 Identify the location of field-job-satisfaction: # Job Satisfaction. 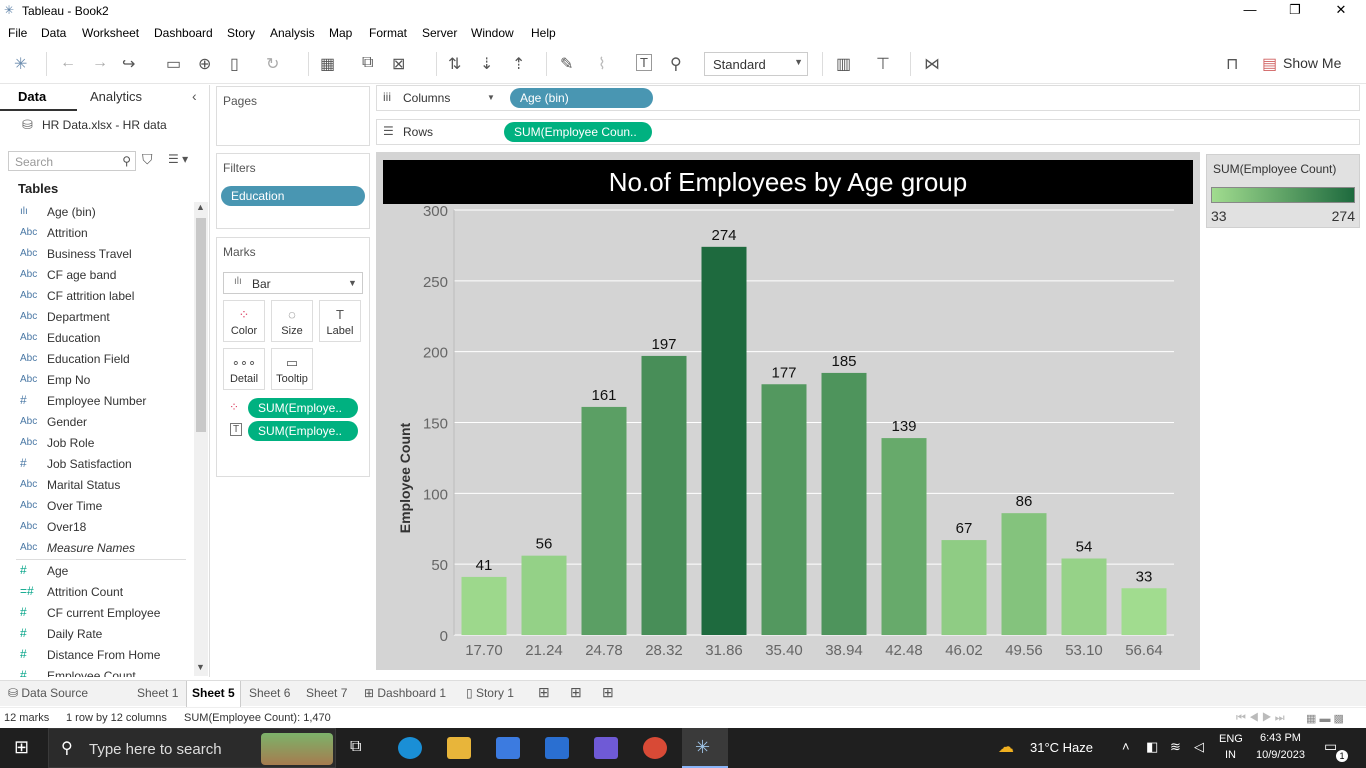
(97, 464).